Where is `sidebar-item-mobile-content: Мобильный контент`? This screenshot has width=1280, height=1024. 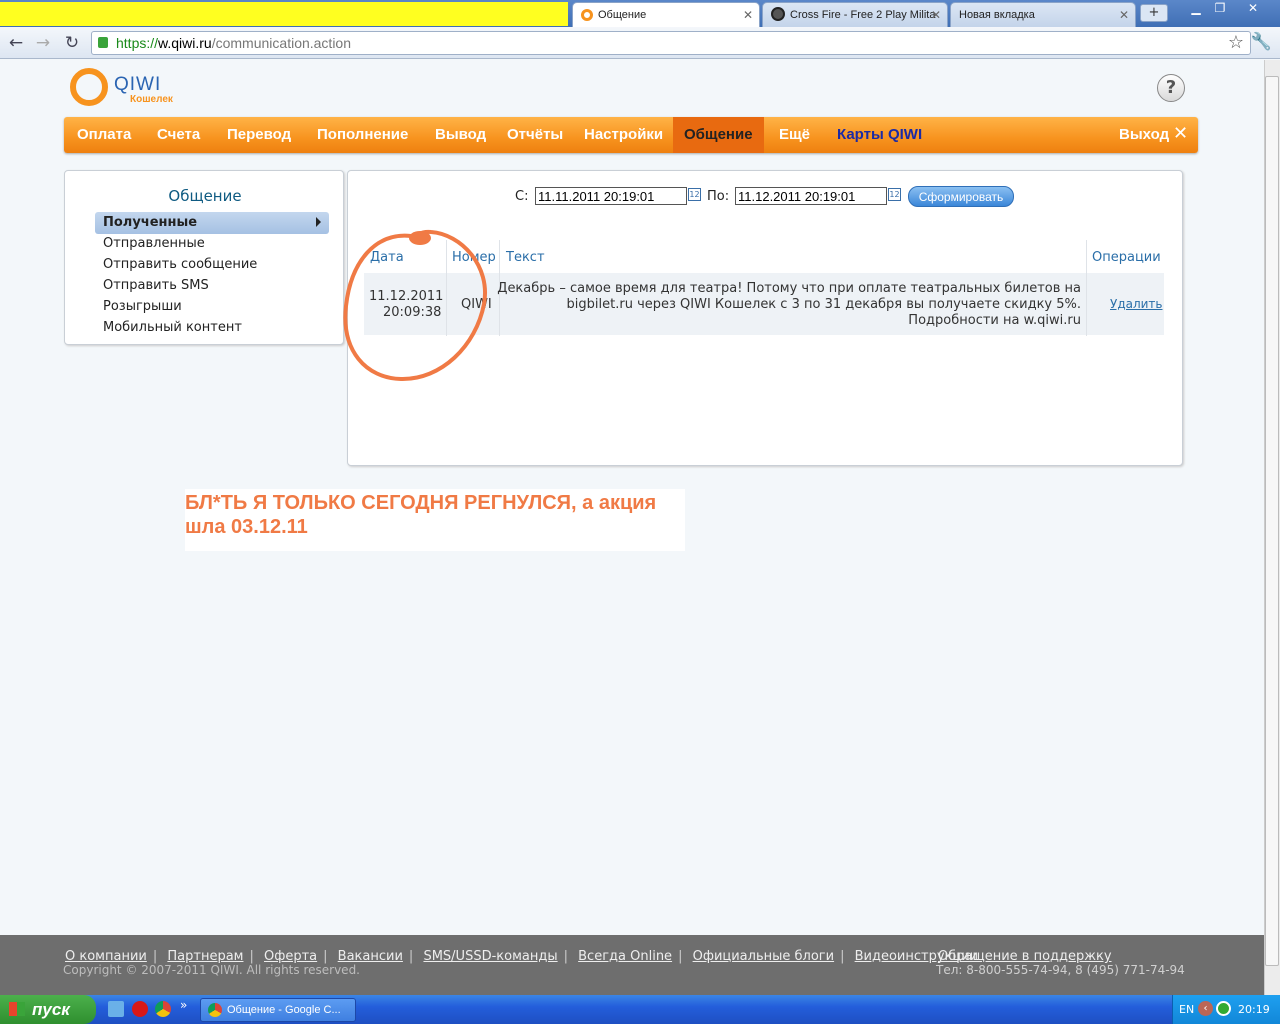
sidebar-item-mobile-content: Мобильный контент is located at coordinates (172, 327).